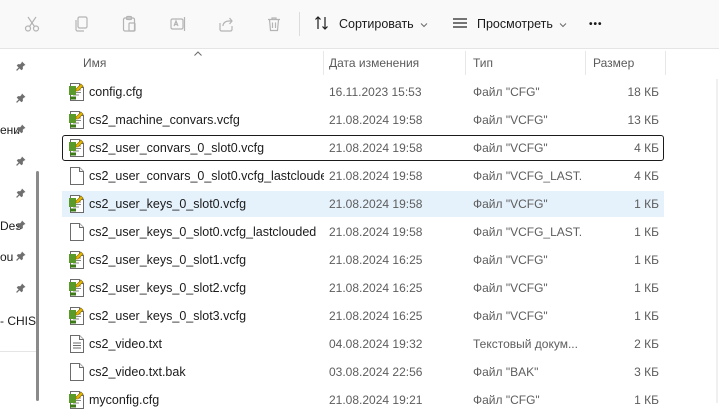 The width and height of the screenshot is (719, 413). I want to click on paste-icon, so click(129, 24).